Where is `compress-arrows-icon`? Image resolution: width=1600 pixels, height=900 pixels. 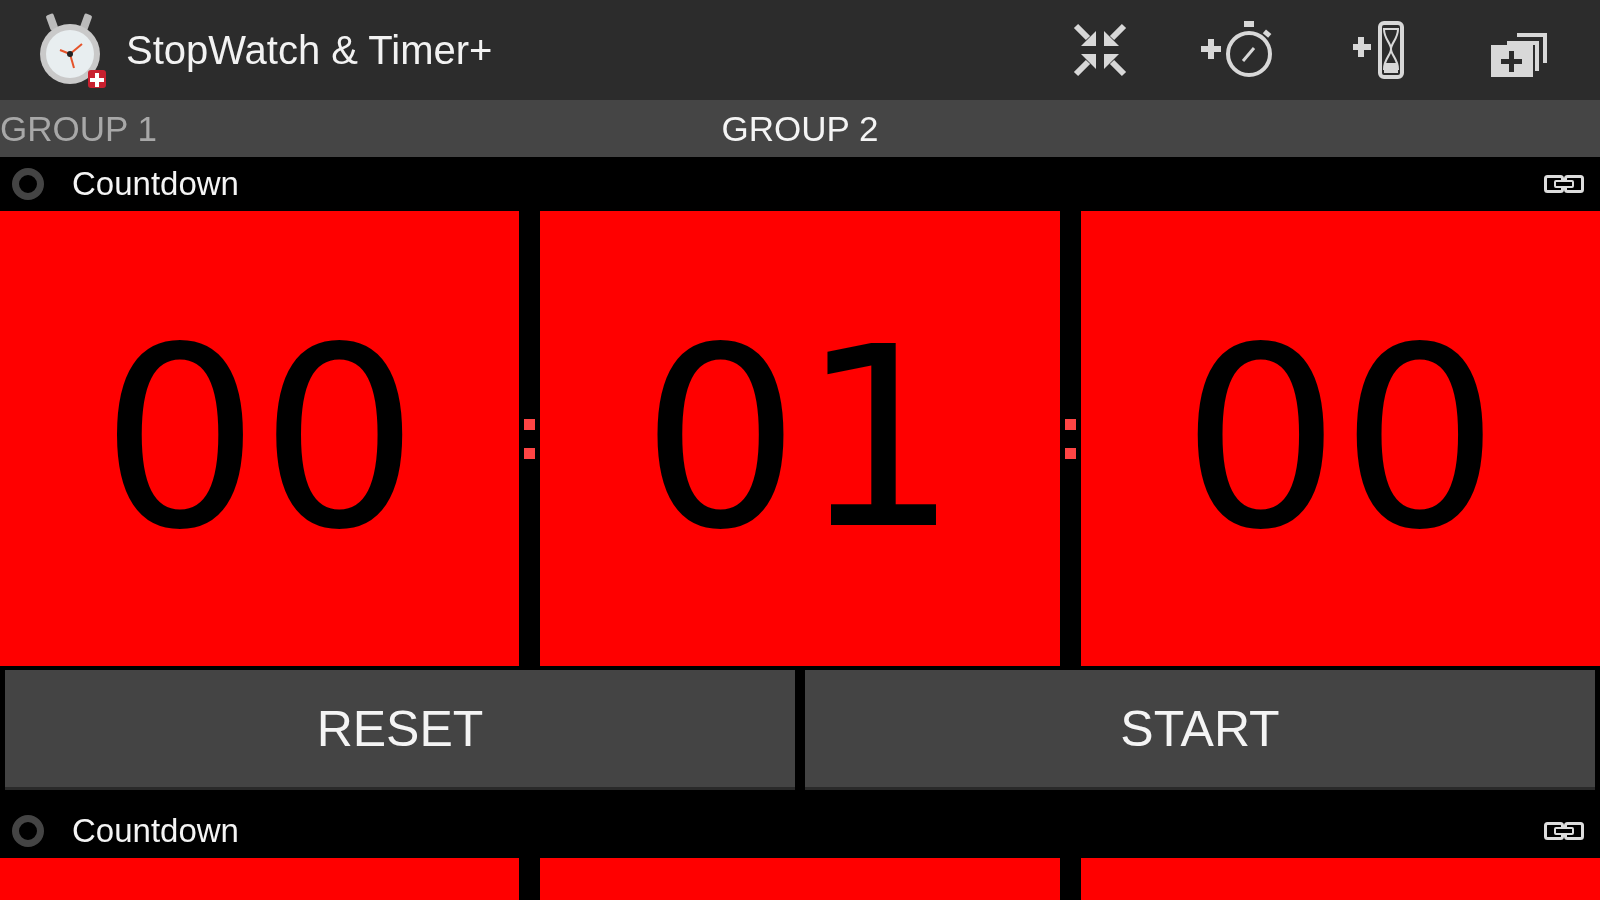 compress-arrows-icon is located at coordinates (1100, 50).